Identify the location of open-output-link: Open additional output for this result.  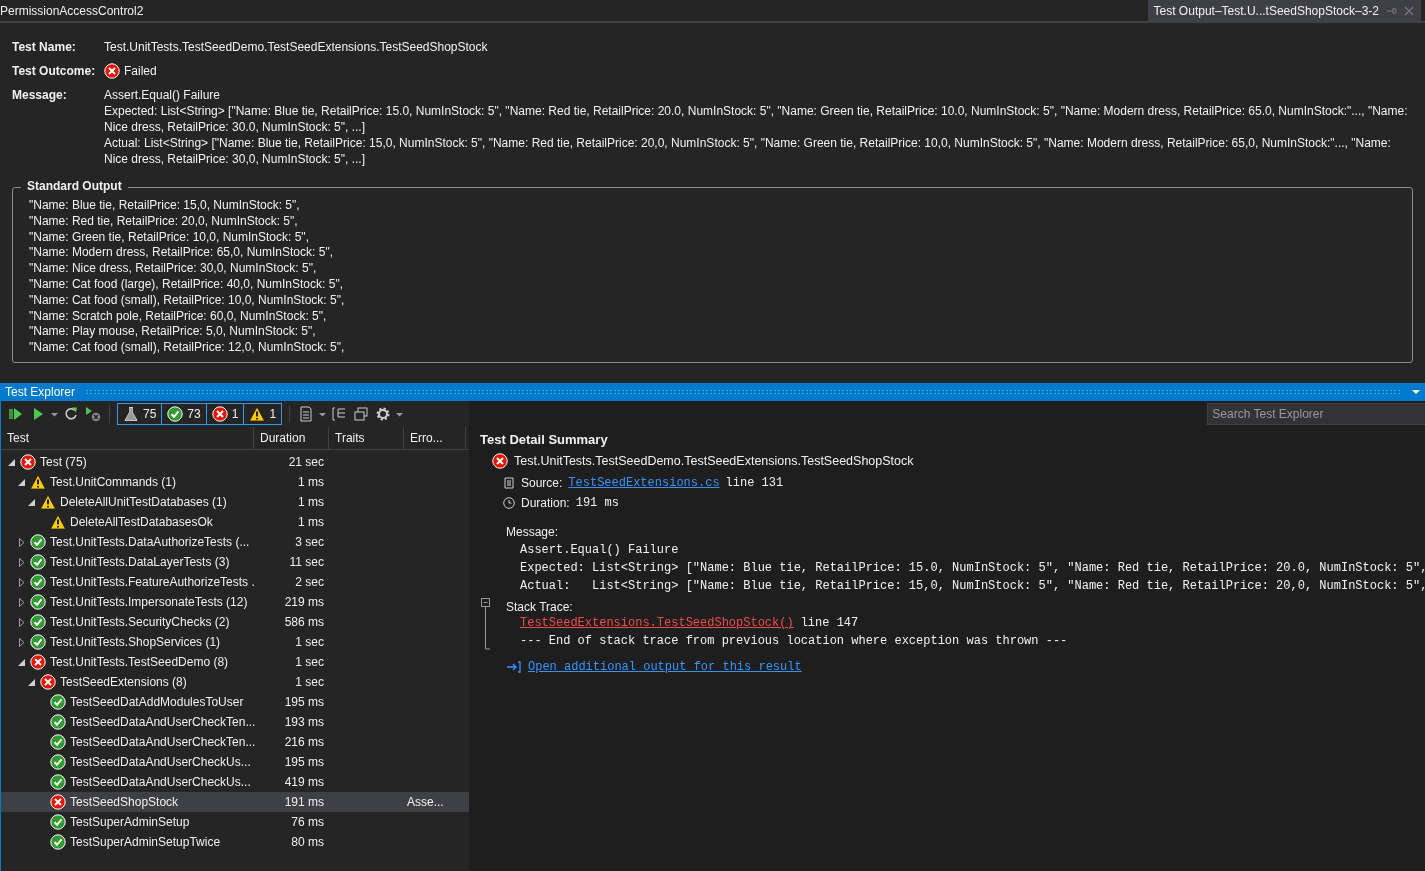
(665, 667).